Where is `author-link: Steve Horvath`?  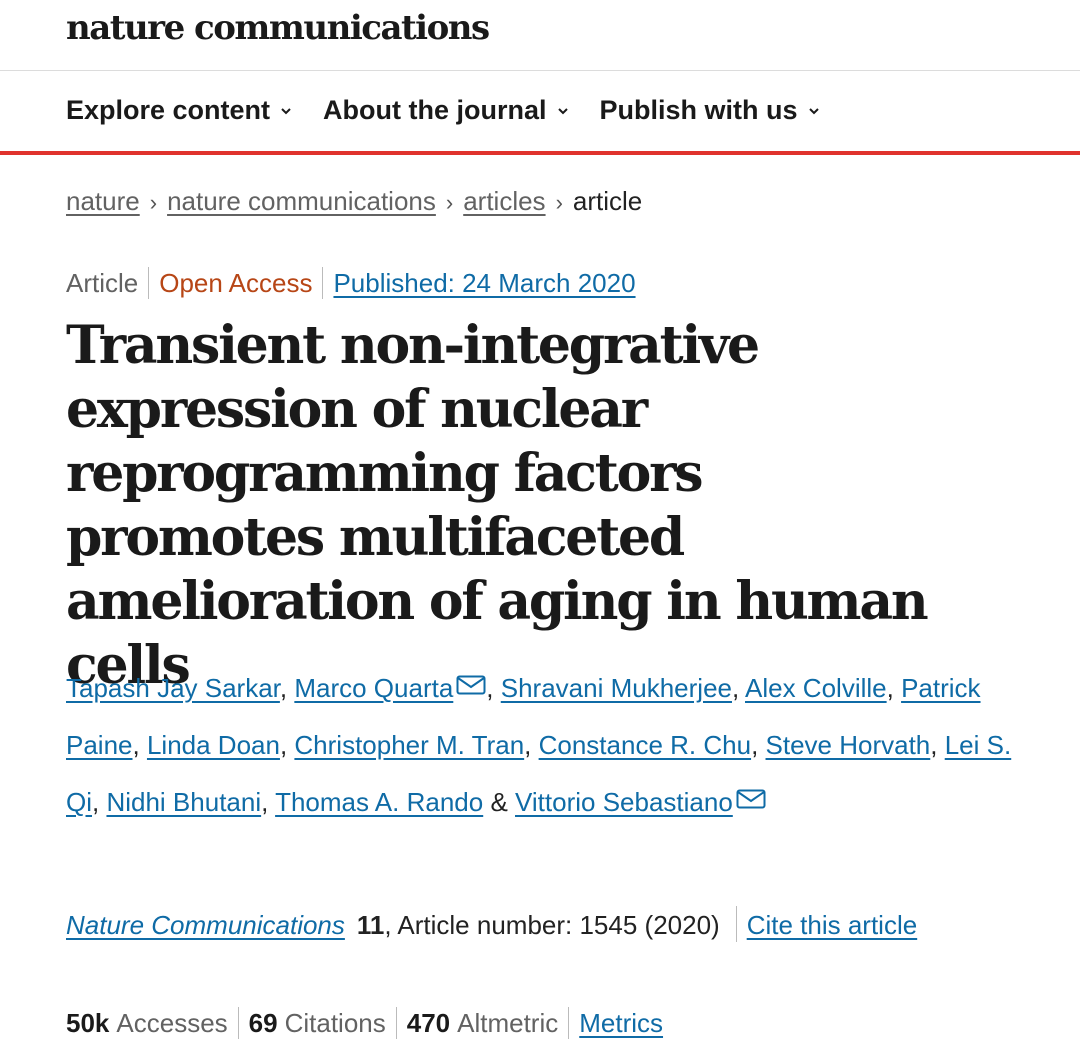
author-link: Steve Horvath is located at coordinates (848, 745).